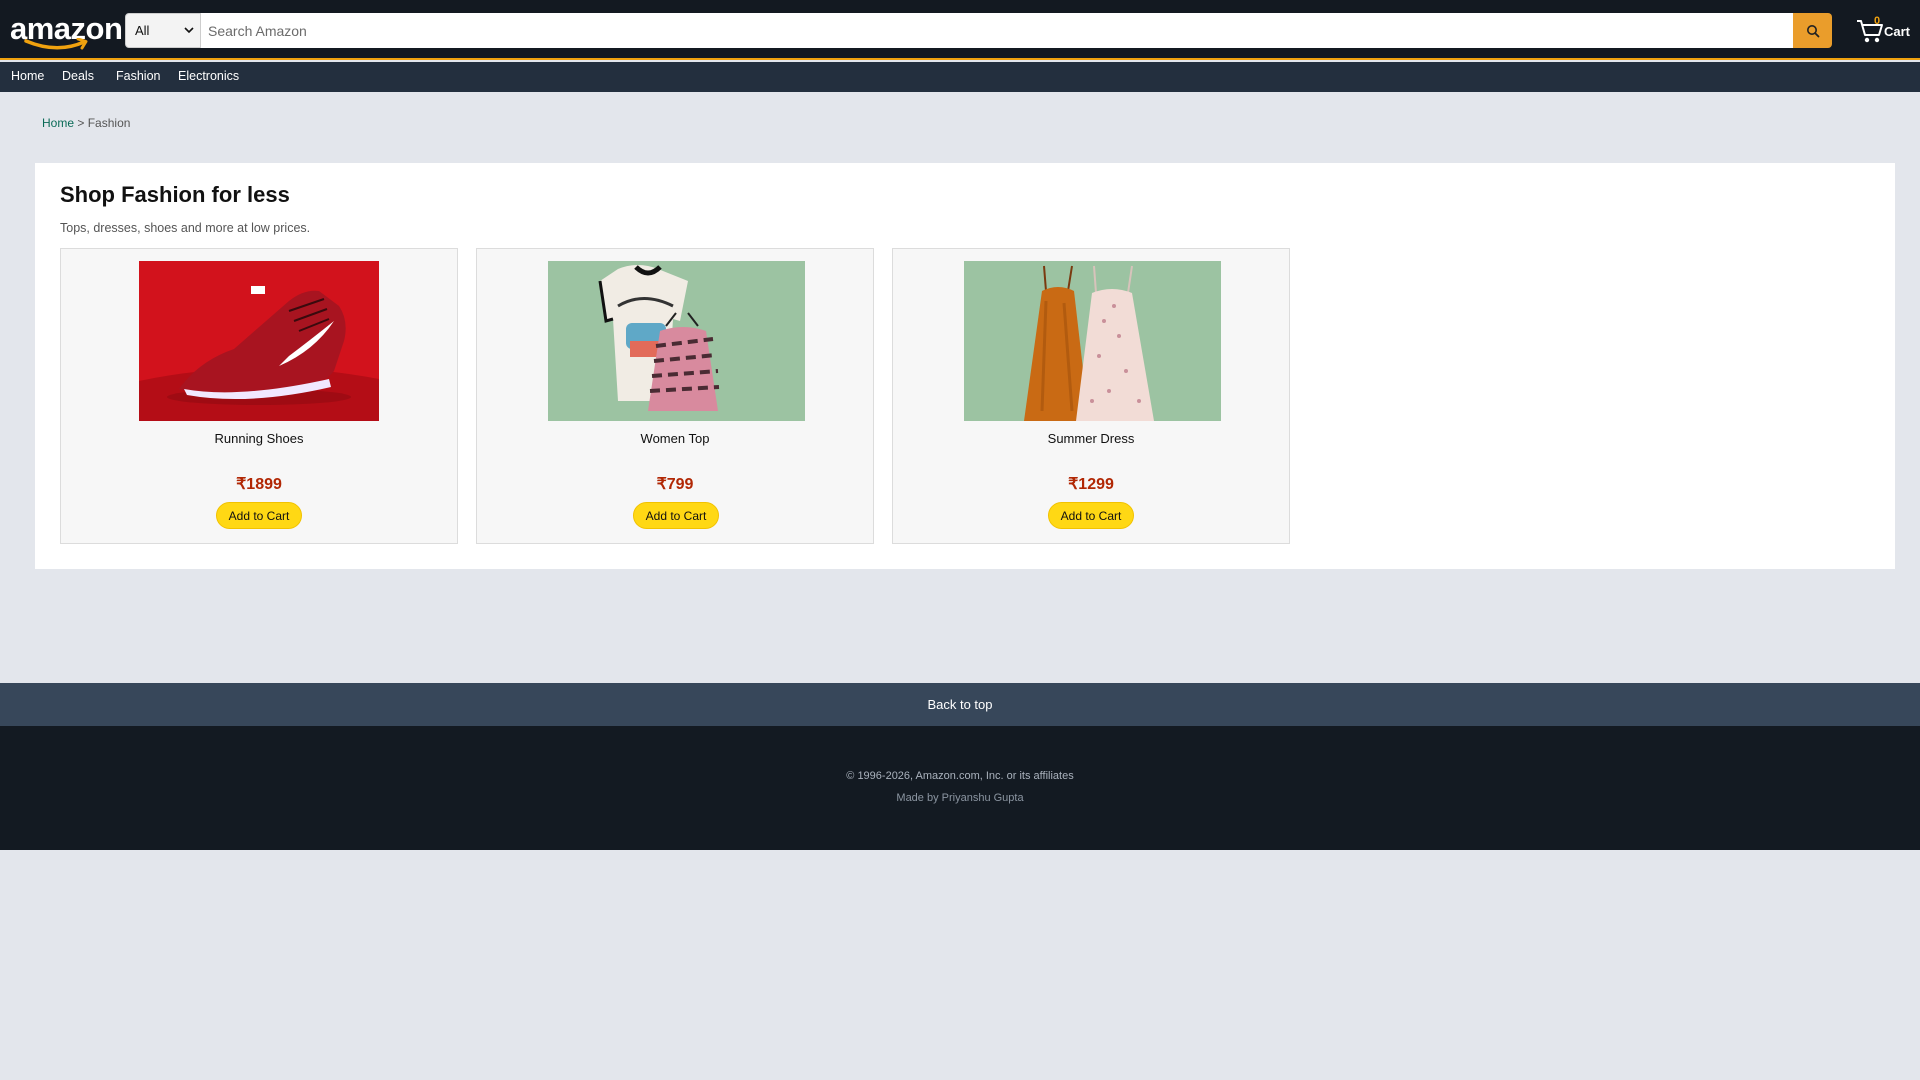 Image resolution: width=1920 pixels, height=1080 pixels. I want to click on summer-dress-image, so click(1092, 341).